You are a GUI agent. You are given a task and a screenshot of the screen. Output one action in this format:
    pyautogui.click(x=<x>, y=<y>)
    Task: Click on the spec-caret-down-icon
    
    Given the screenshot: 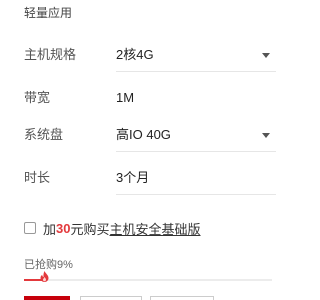 What is the action you would take?
    pyautogui.click(x=266, y=55)
    